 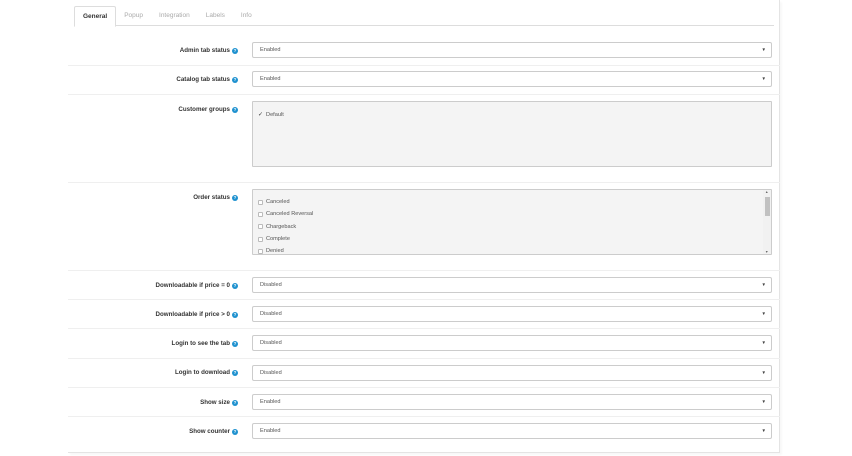 What do you see at coordinates (208, 109) in the screenshot?
I see `label-customer-groups: Customer groups ?` at bounding box center [208, 109].